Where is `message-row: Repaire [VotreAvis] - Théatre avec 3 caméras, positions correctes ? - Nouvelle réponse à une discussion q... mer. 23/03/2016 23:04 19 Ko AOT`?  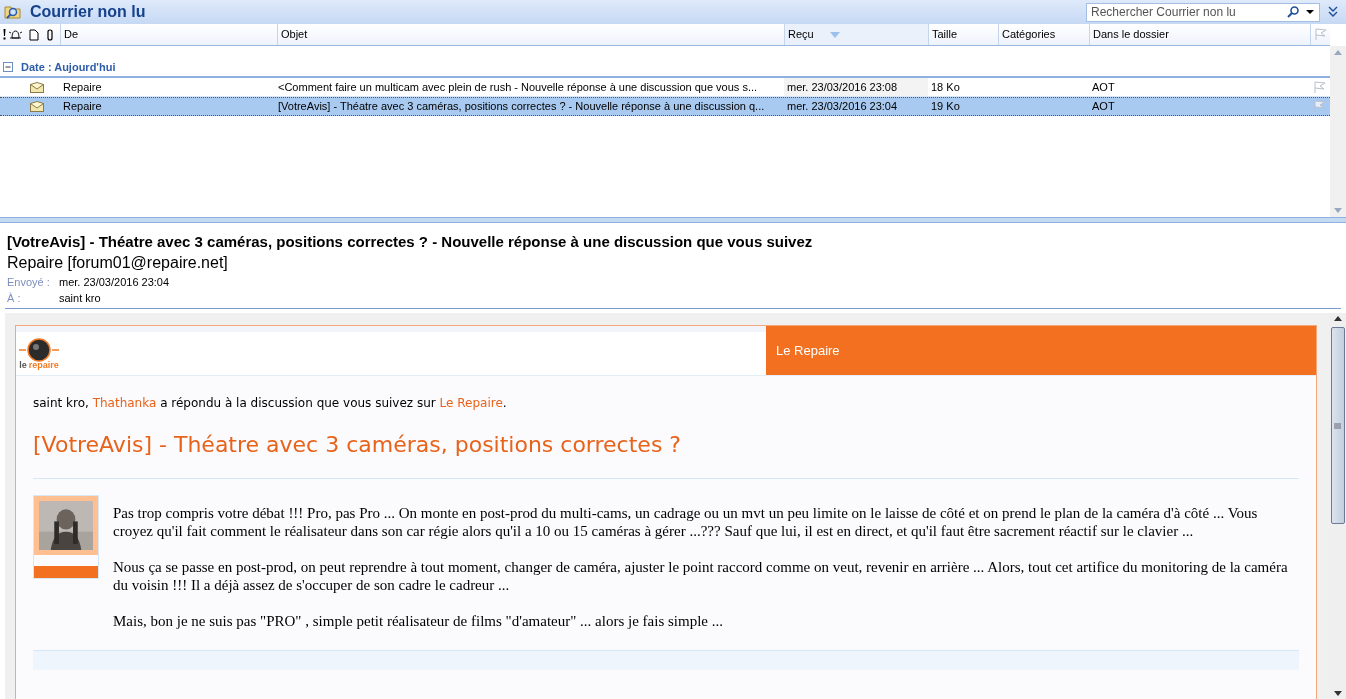
message-row: Repaire [VotreAvis] - Théatre avec 3 caméras, positions correctes ? - Nouvelle réponse à une discussion q... mer. 23/03/2016 23:04 19 Ko AOT is located at coordinates (665, 106).